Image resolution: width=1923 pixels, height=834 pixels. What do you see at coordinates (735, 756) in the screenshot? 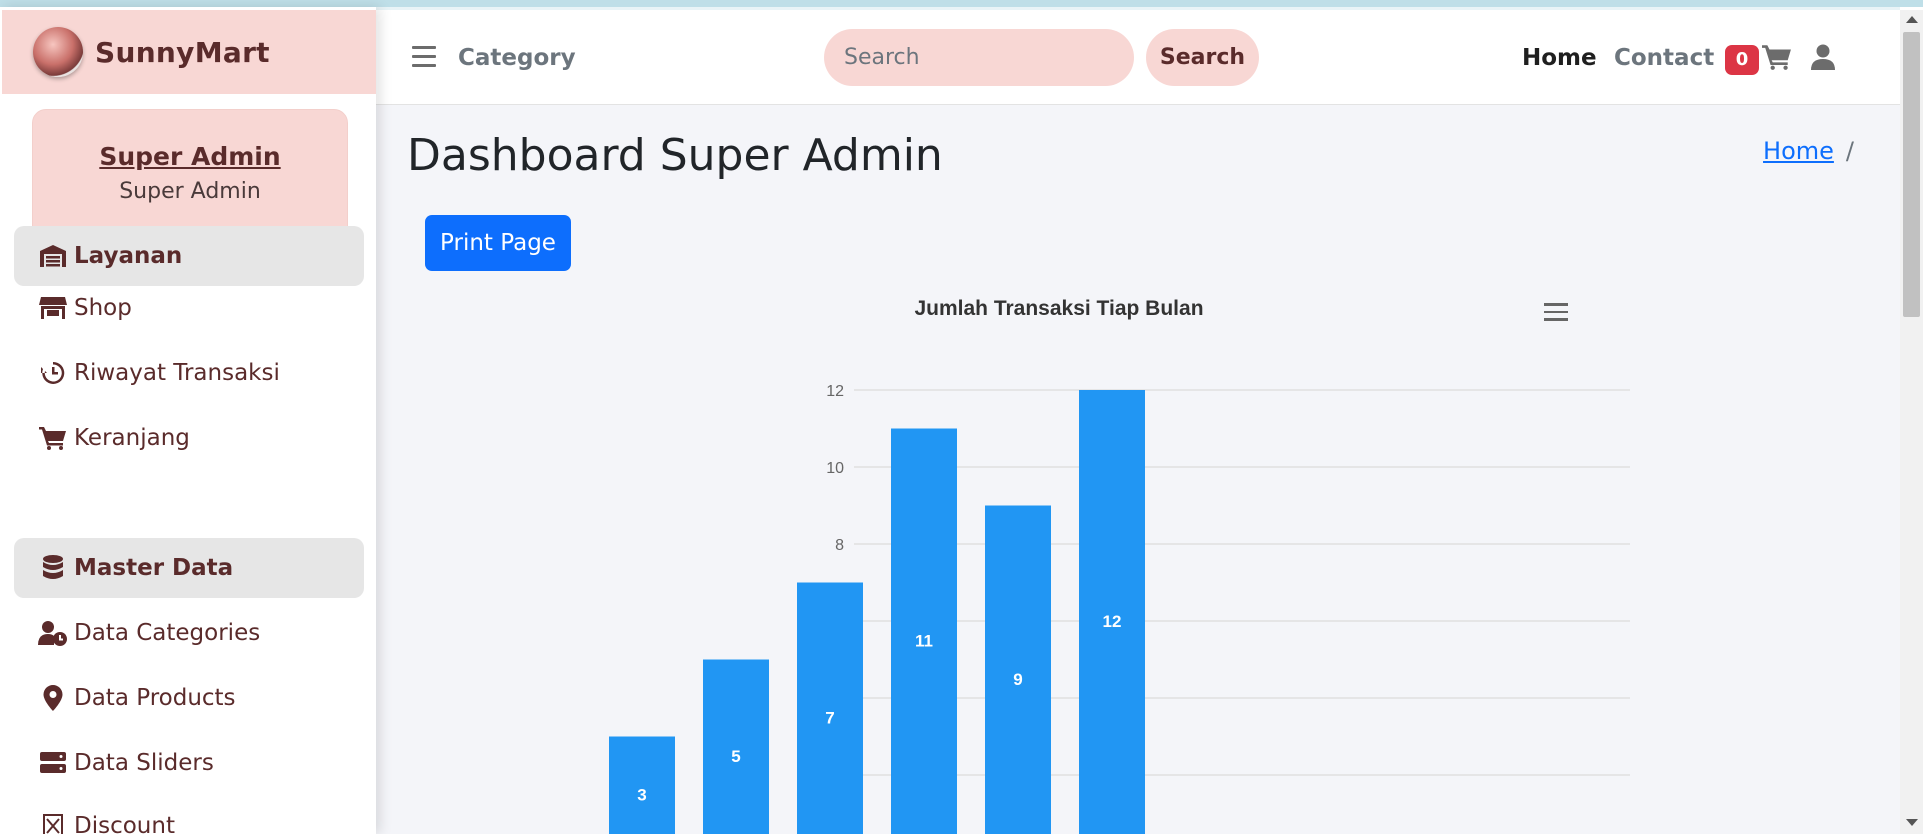
I see `bar-data-label: 5` at bounding box center [735, 756].